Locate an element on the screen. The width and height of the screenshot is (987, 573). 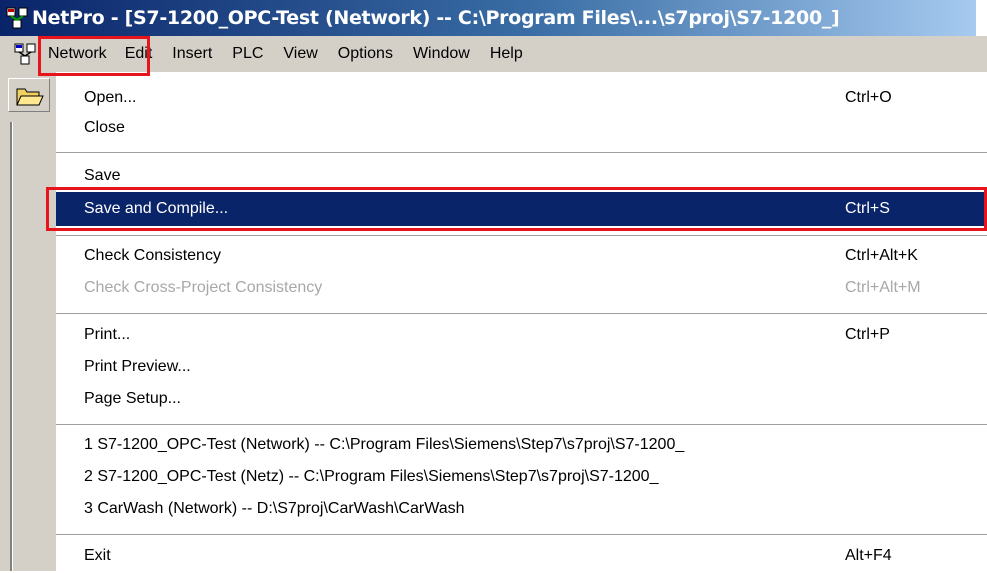
menu-item-shortcut: Ctrl+P is located at coordinates (867, 334).